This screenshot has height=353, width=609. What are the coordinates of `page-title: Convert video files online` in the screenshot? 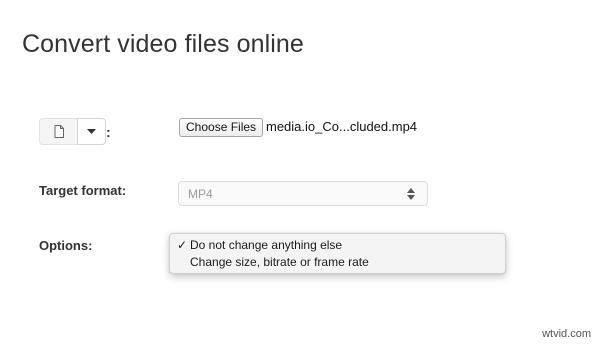 It's located at (163, 44).